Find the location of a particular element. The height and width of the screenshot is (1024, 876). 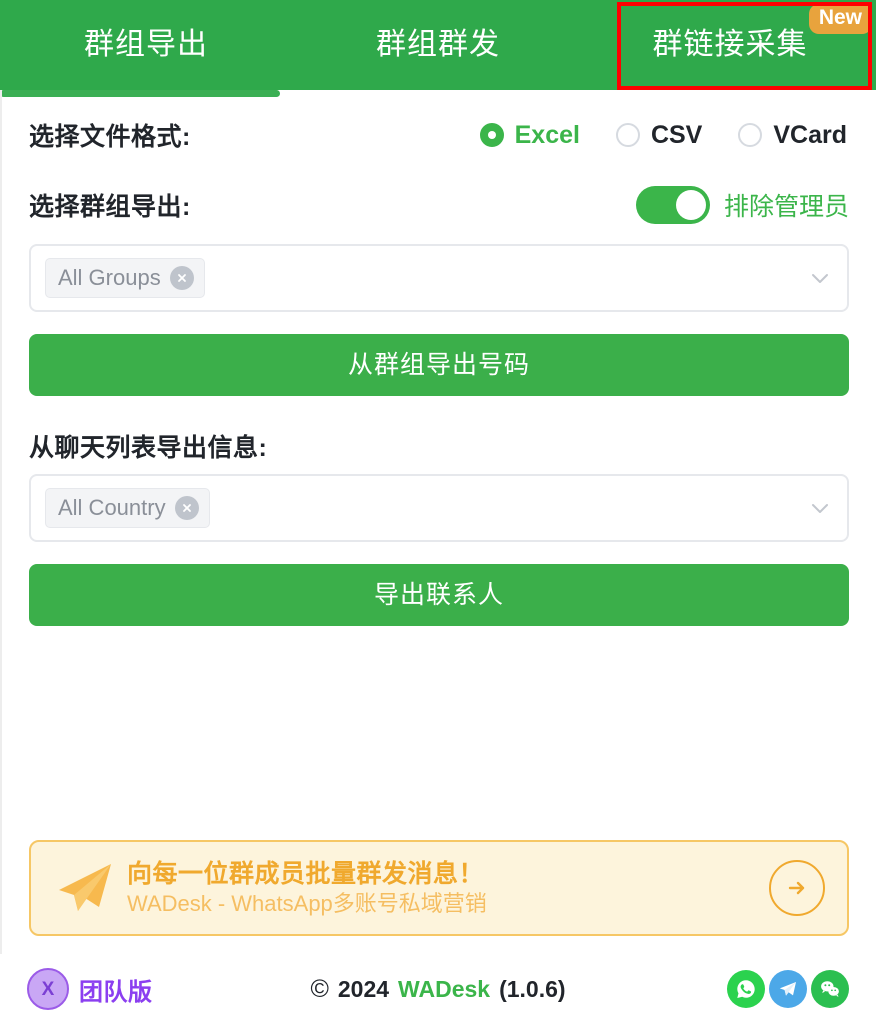

plan-avatar: X is located at coordinates (48, 989).